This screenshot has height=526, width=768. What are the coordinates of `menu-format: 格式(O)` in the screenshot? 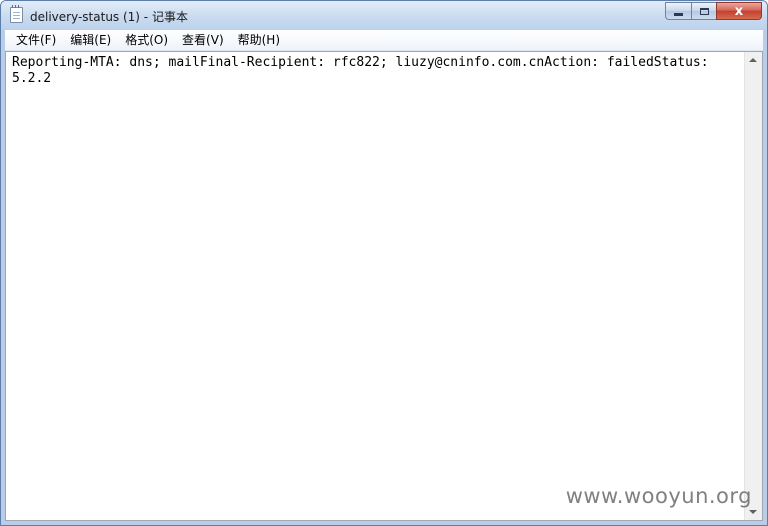 It's located at (146, 40).